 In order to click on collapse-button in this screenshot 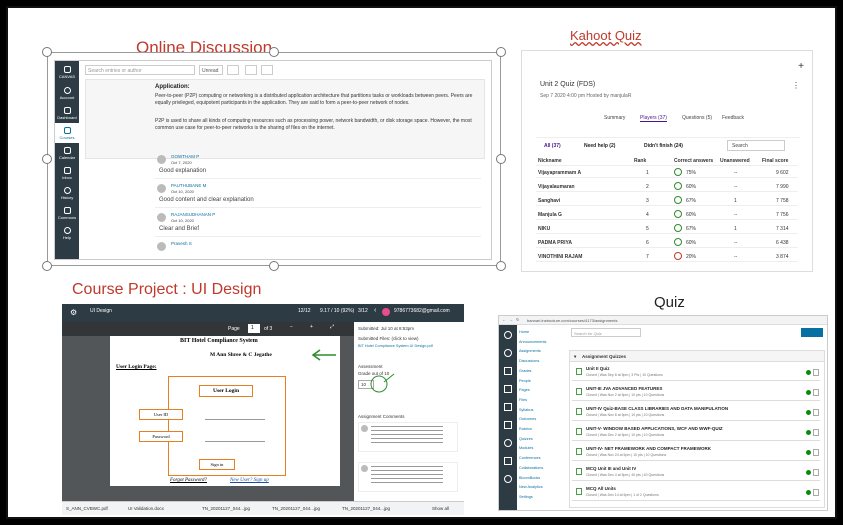, I will do `click(251, 70)`.